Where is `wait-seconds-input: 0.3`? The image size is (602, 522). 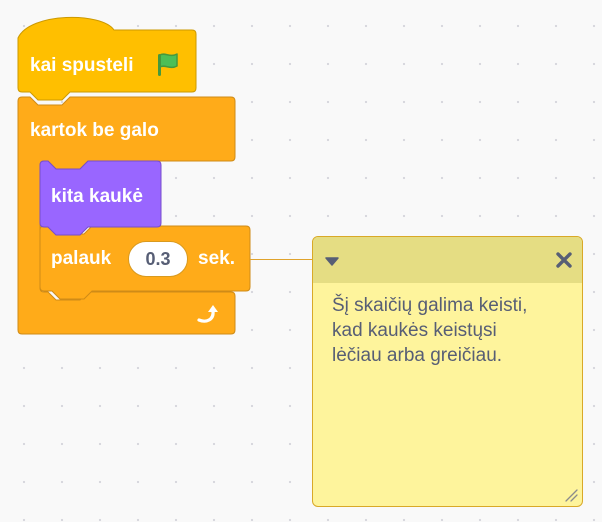 wait-seconds-input: 0.3 is located at coordinates (158, 259).